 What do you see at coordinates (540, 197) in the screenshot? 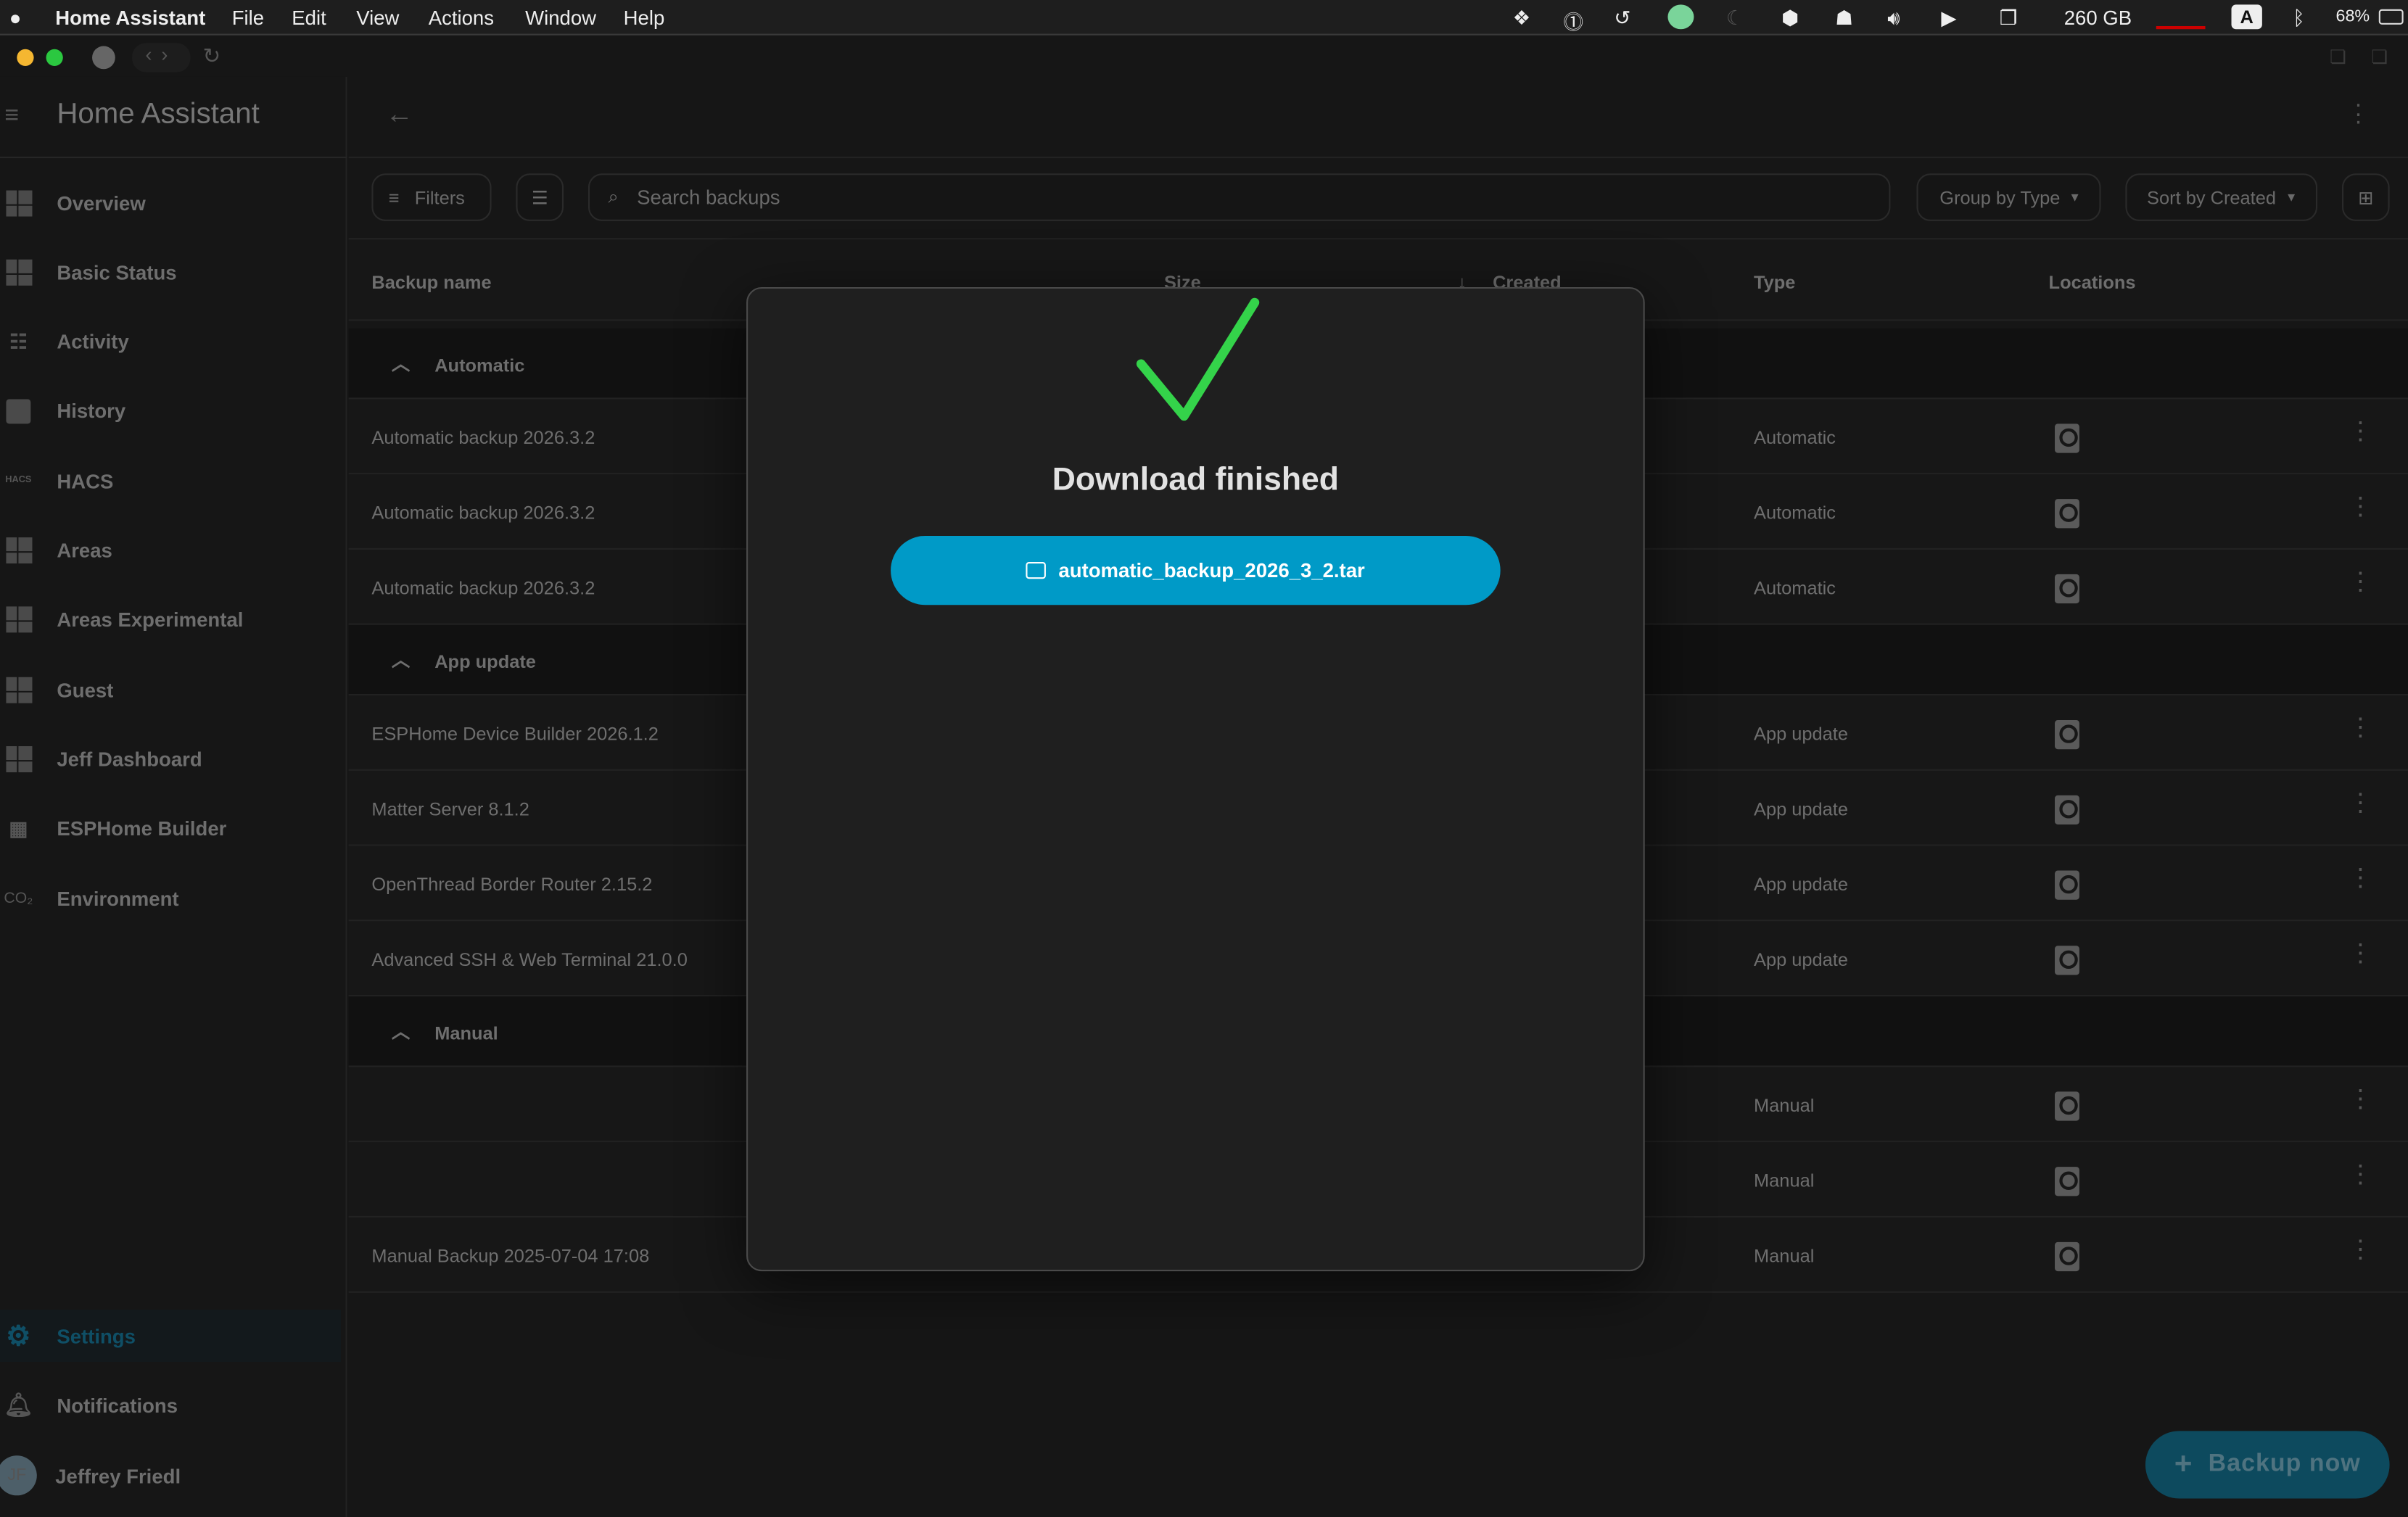
I see `selection-mode-button: ☰` at bounding box center [540, 197].